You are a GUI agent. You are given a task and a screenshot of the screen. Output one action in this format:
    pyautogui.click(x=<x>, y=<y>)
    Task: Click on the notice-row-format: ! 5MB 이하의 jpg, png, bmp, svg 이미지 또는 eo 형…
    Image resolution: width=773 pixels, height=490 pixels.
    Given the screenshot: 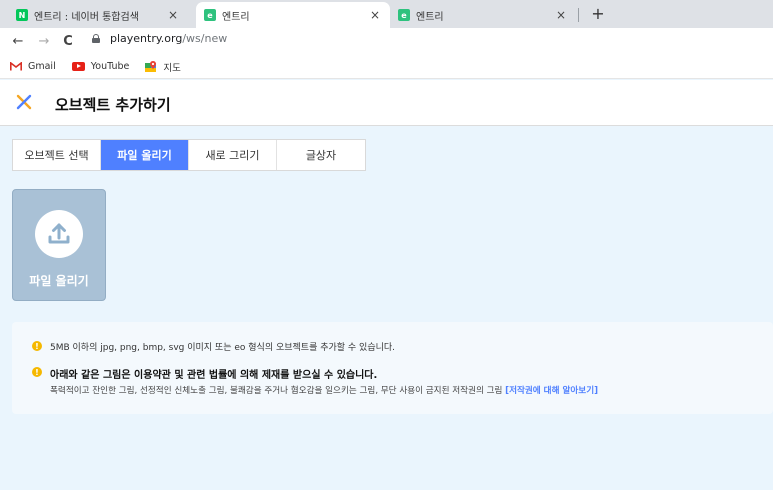 What is the action you would take?
    pyautogui.click(x=213, y=346)
    